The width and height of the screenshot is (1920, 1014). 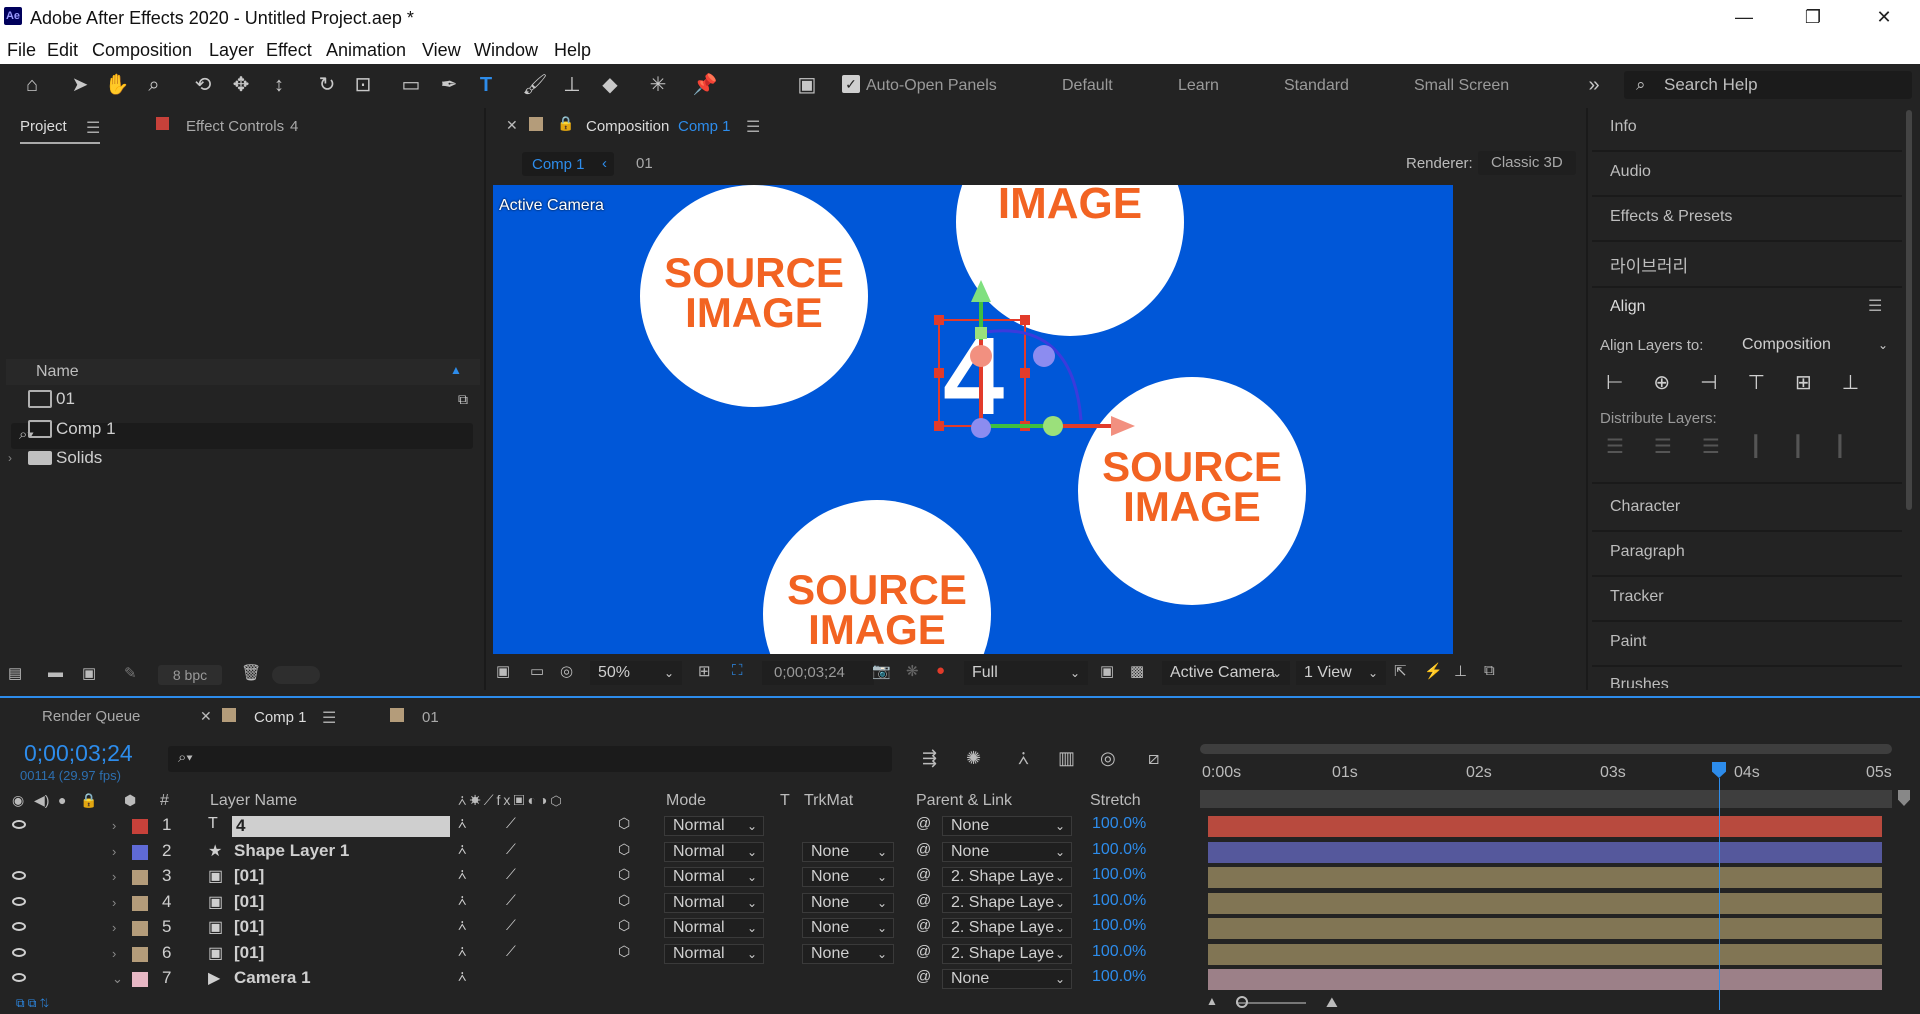 What do you see at coordinates (881, 671) in the screenshot?
I see `snapshot-icon: 📷` at bounding box center [881, 671].